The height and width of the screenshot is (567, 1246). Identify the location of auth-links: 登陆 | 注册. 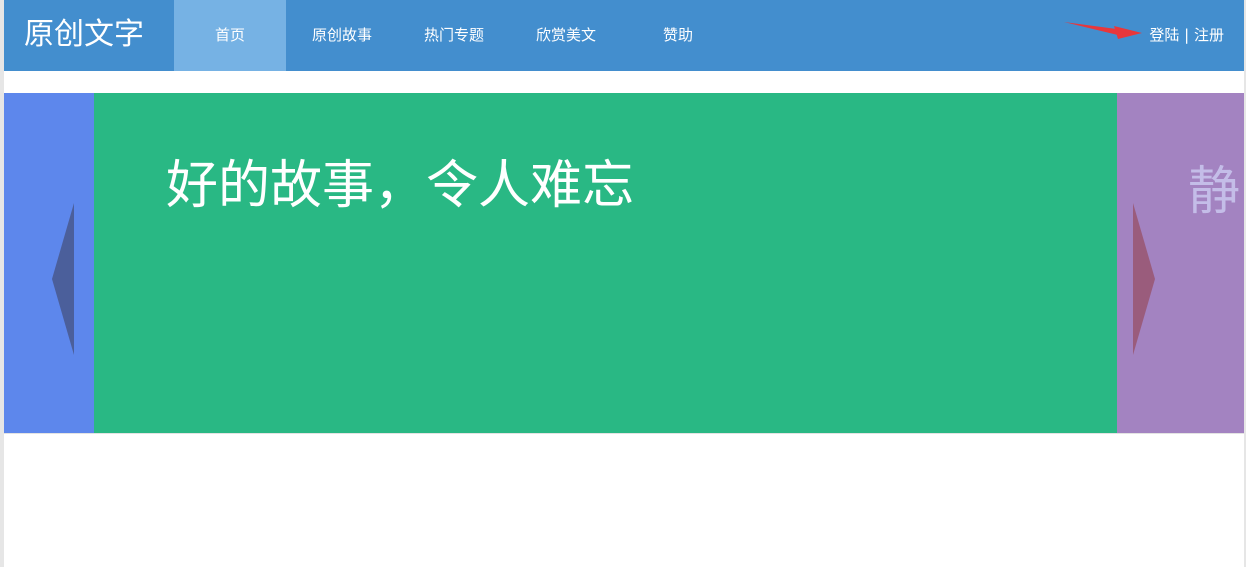
(1186, 35).